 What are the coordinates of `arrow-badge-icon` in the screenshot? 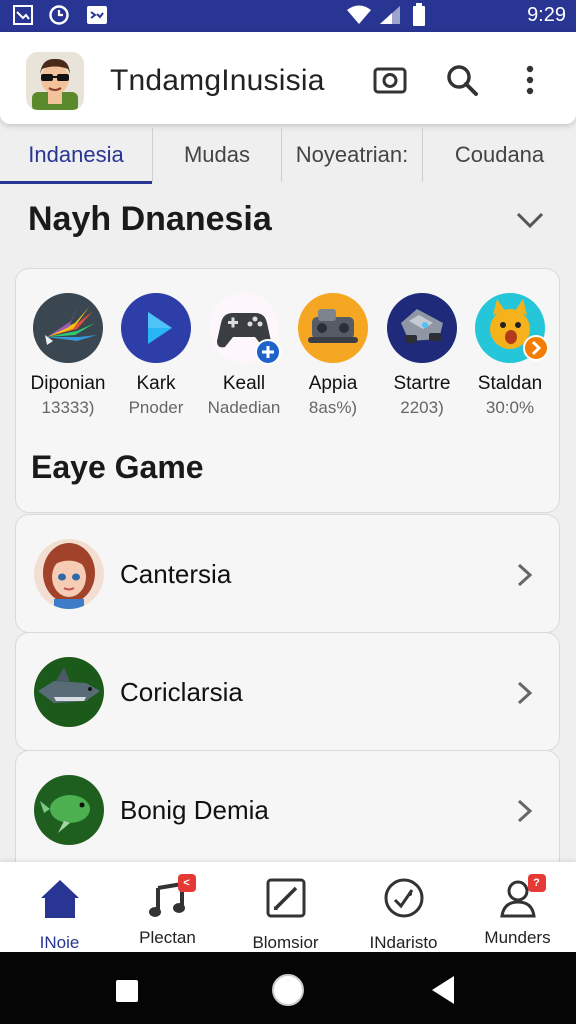 It's located at (536, 348).